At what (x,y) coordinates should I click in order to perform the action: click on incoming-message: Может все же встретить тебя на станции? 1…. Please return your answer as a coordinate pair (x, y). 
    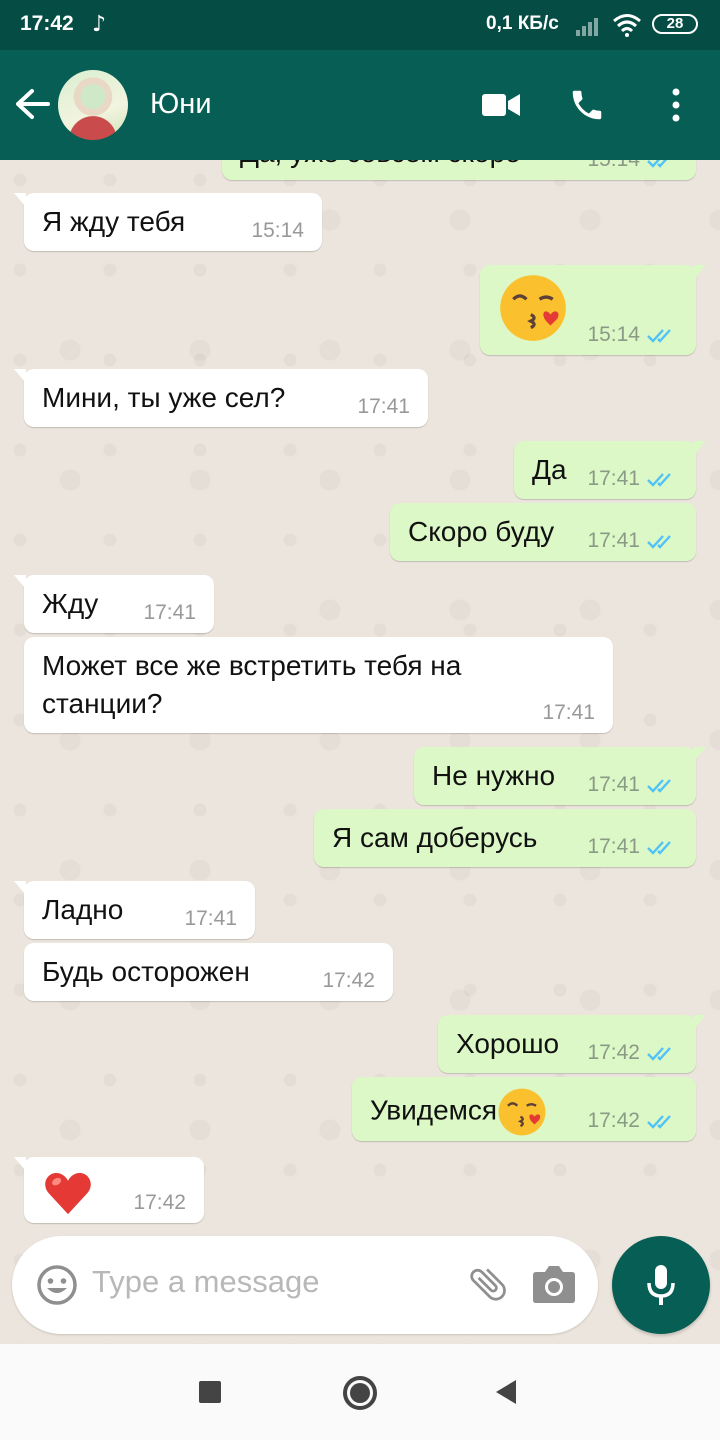
    Looking at the image, I should click on (318, 685).